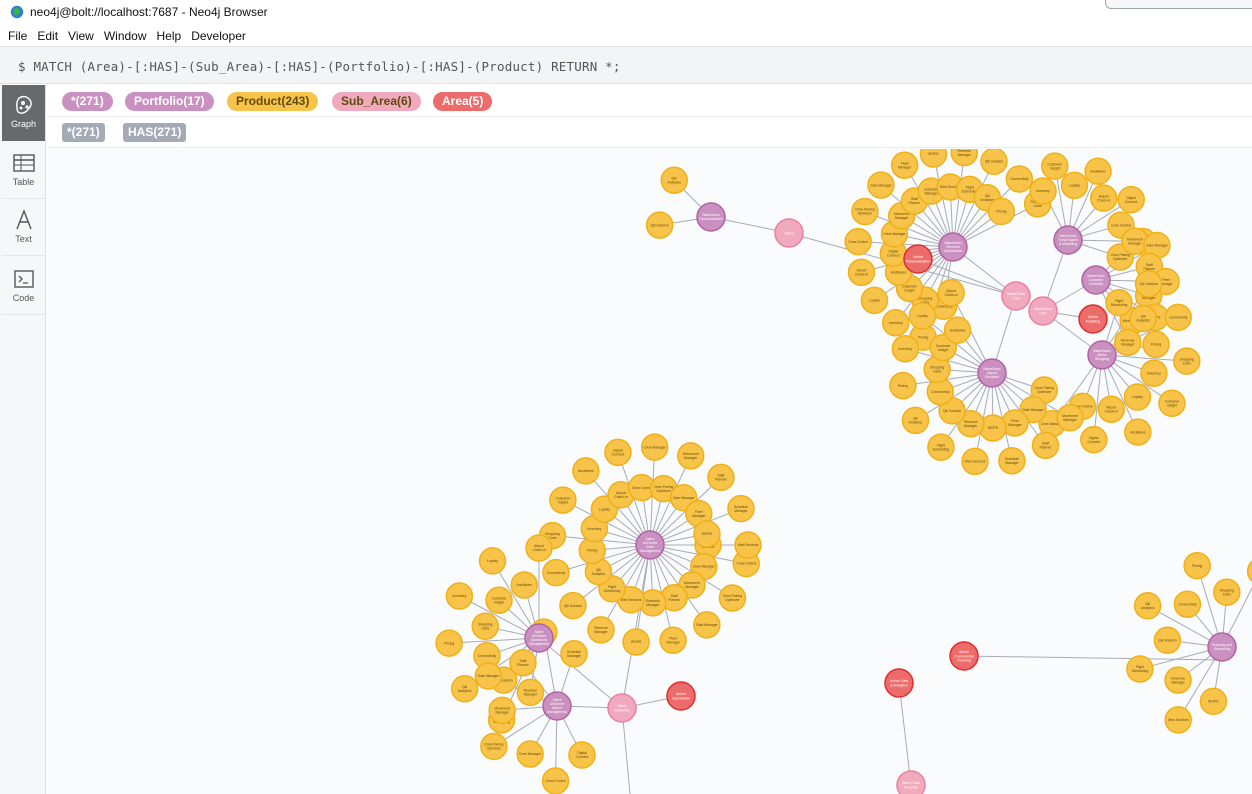 The height and width of the screenshot is (794, 1252). Describe the element at coordinates (1093, 319) in the screenshot. I see `area-node: AirlineRetailing` at that location.